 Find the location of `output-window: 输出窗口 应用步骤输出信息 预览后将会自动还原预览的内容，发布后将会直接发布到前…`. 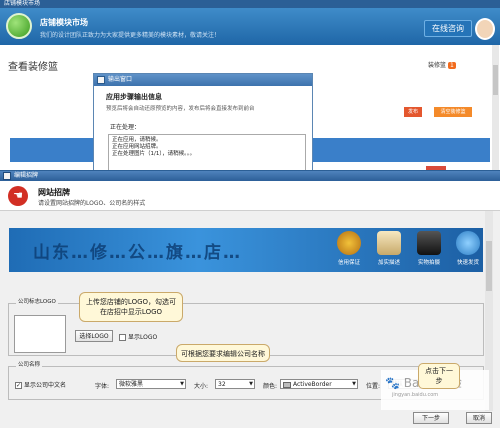

output-window: 输出窗口 应用步骤输出信息 预览后将会自动还原预览的内容，发布后将会直接发布到前… is located at coordinates (203, 124).